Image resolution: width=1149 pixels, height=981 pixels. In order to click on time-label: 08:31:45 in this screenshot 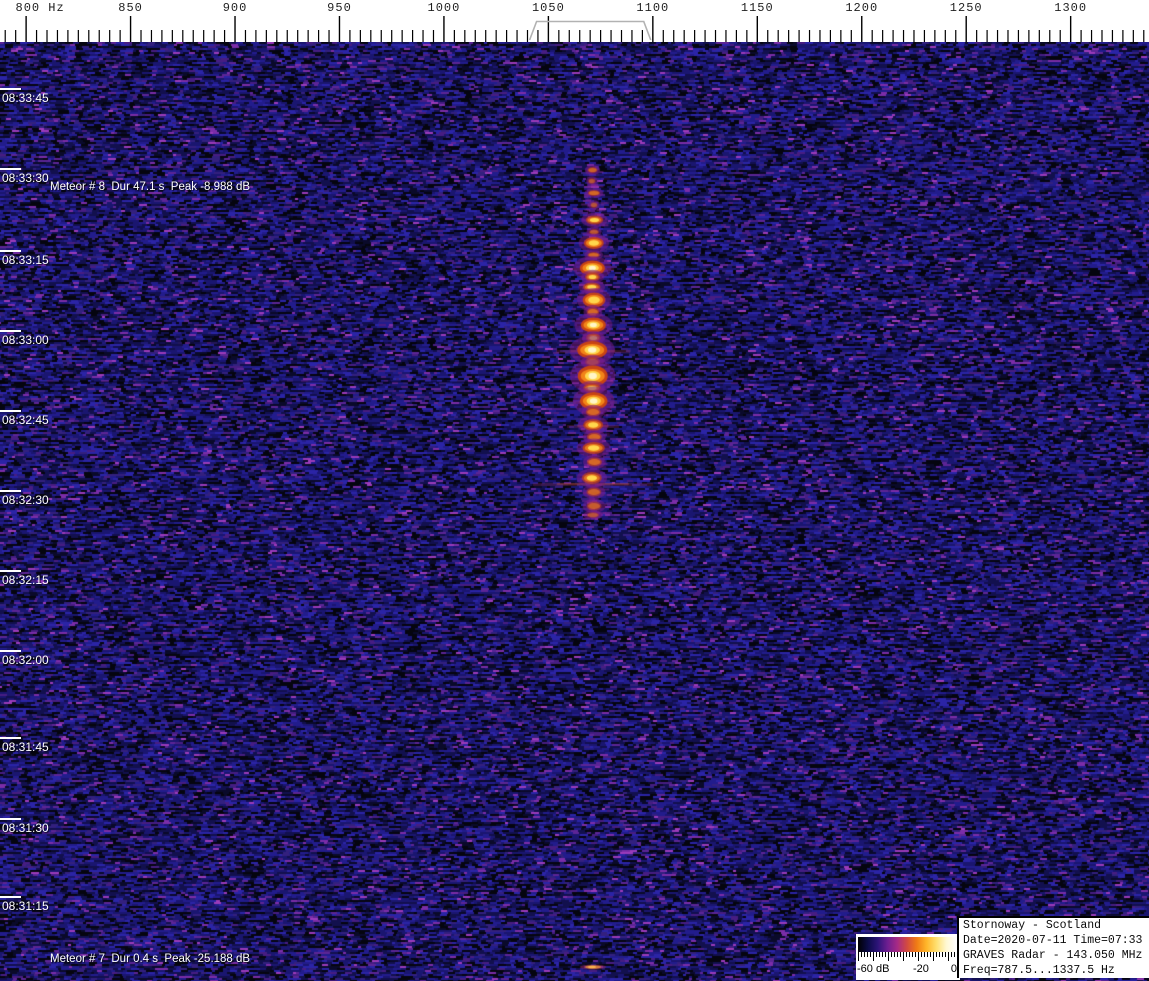, I will do `click(25, 747)`.